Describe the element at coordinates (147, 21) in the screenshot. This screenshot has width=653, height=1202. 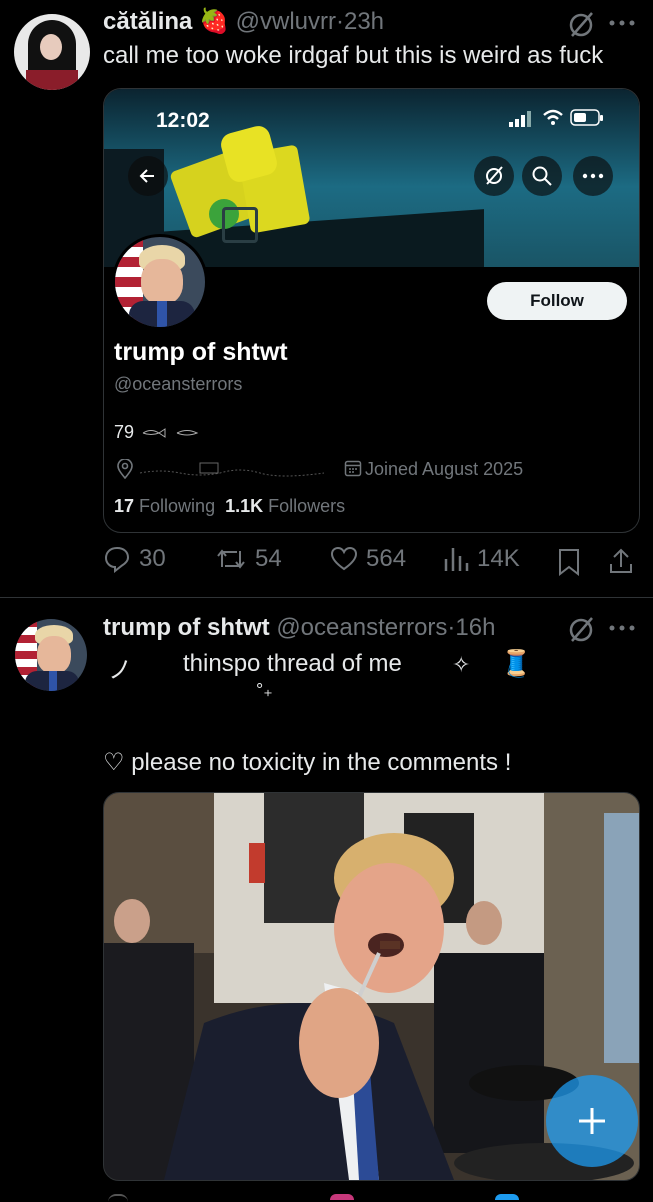
I see `display-name: cătălina` at that location.